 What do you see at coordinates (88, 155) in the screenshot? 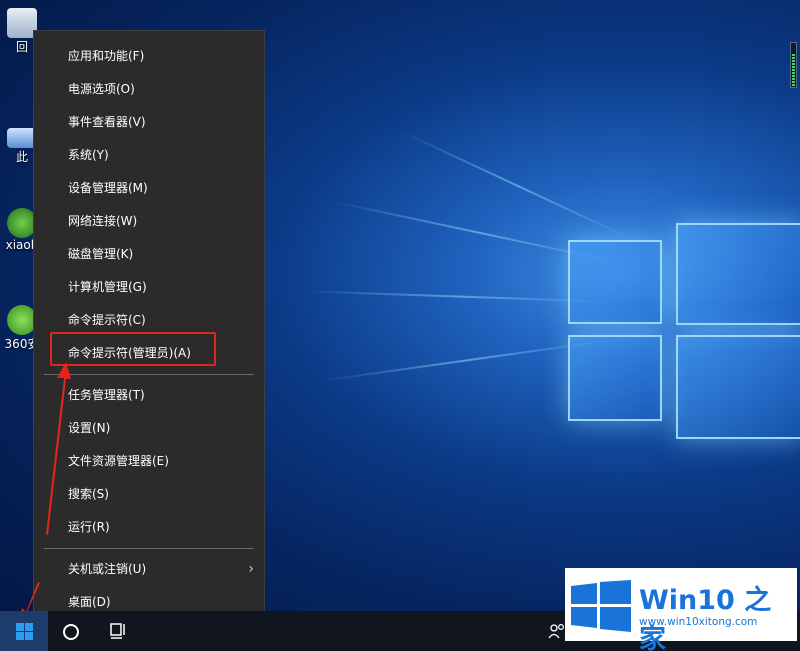
I see `menu-item-label: 系统(Y)` at bounding box center [88, 155].